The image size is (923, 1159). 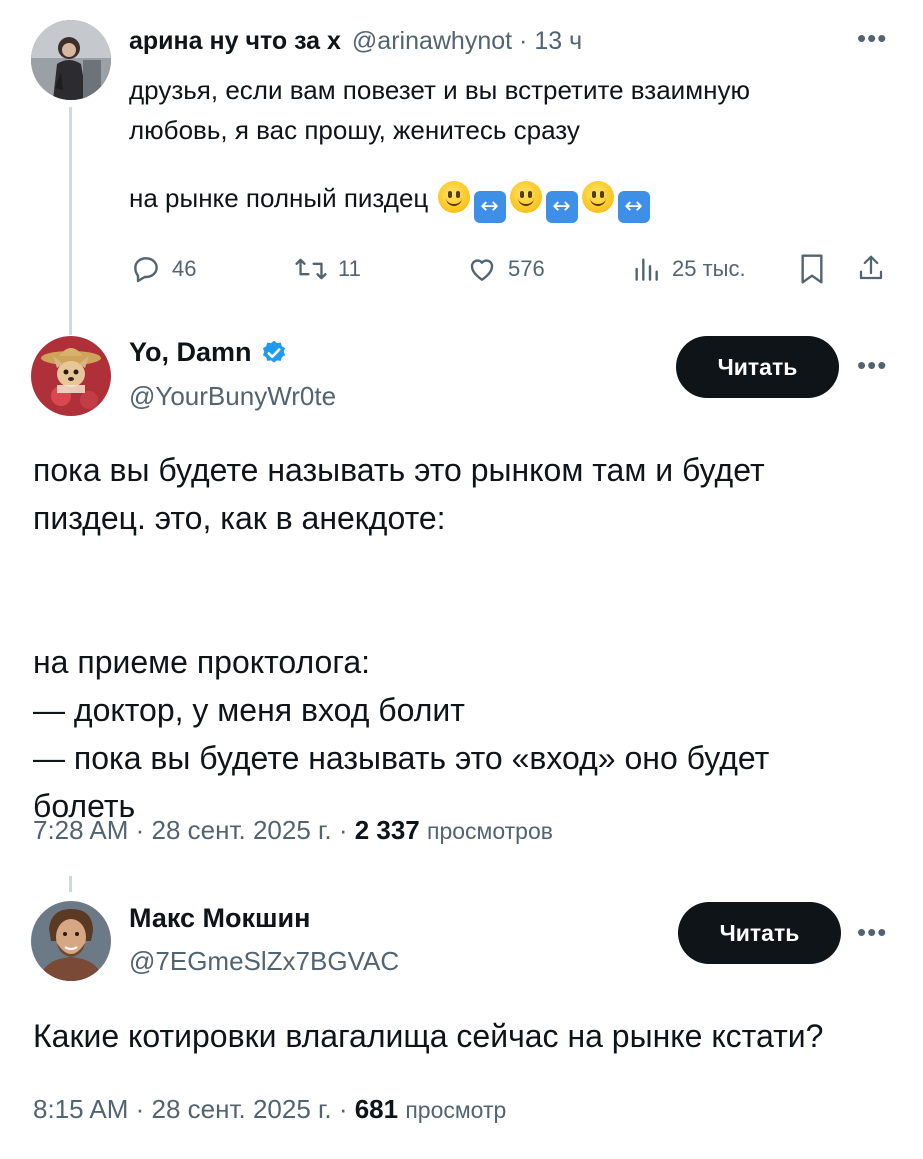 What do you see at coordinates (264, 961) in the screenshot?
I see `author-handle: @7EGmeSlZx7BGVAC` at bounding box center [264, 961].